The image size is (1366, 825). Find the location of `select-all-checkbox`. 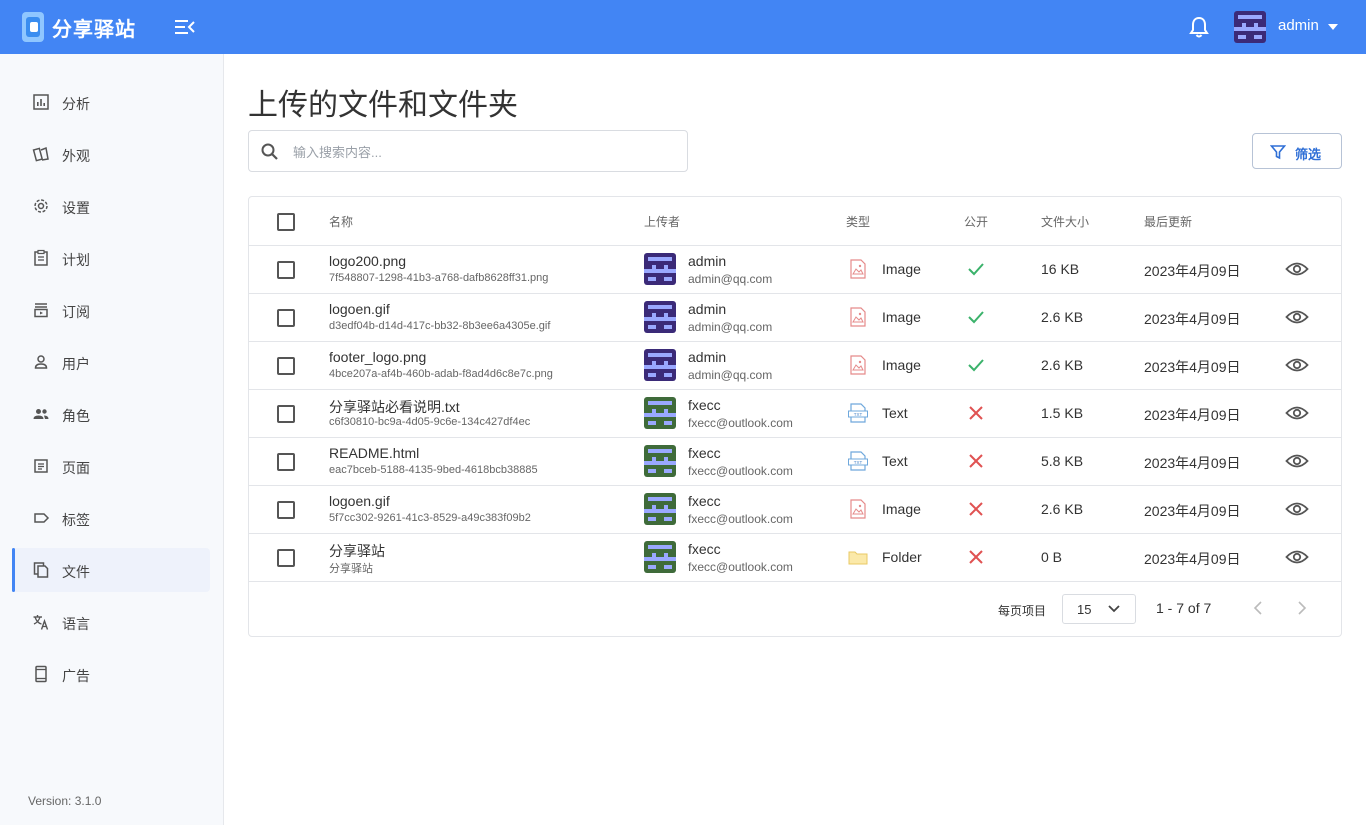

select-all-checkbox is located at coordinates (286, 222).